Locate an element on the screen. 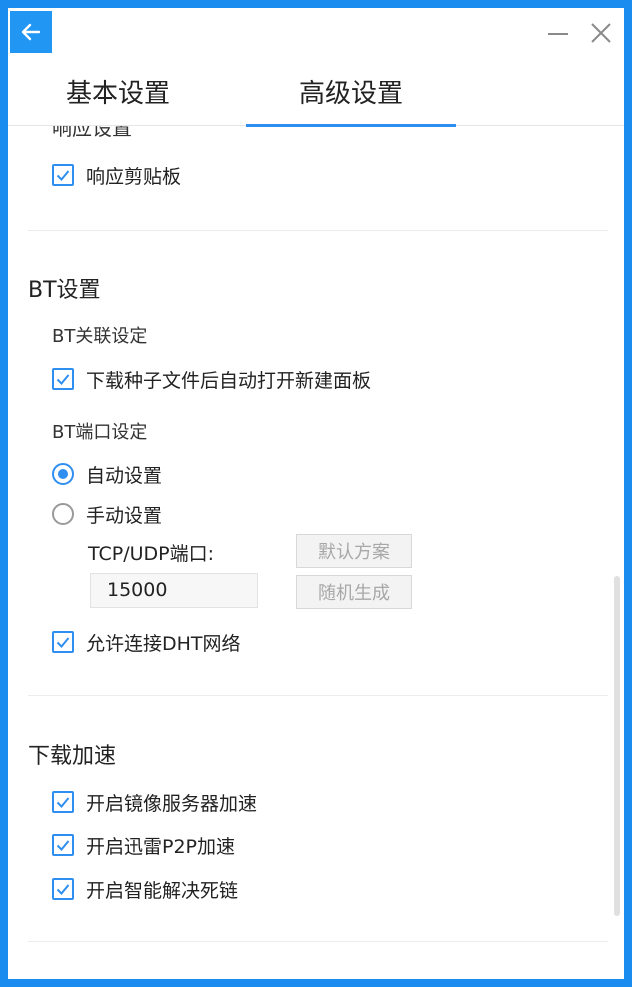  arrow-left-icon is located at coordinates (31, 32).